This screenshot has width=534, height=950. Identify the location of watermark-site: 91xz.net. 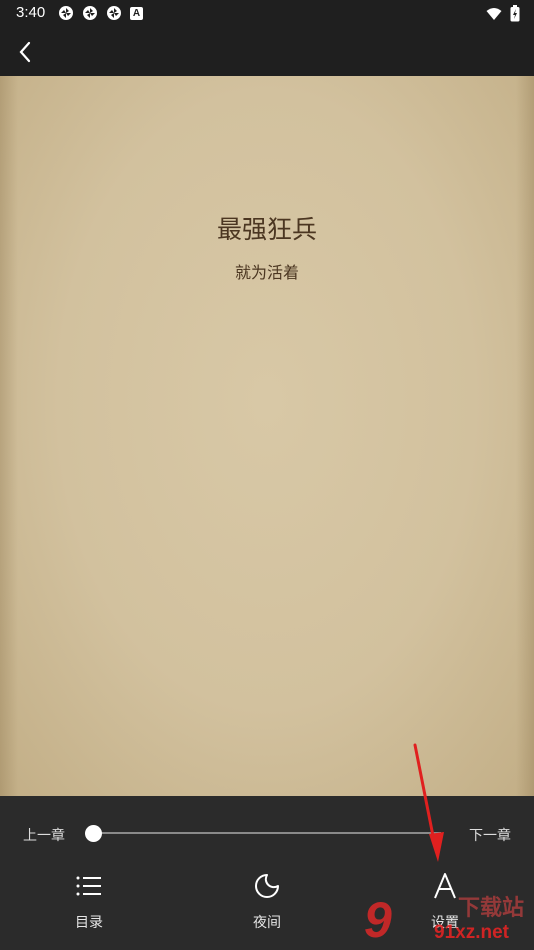
(471, 932).